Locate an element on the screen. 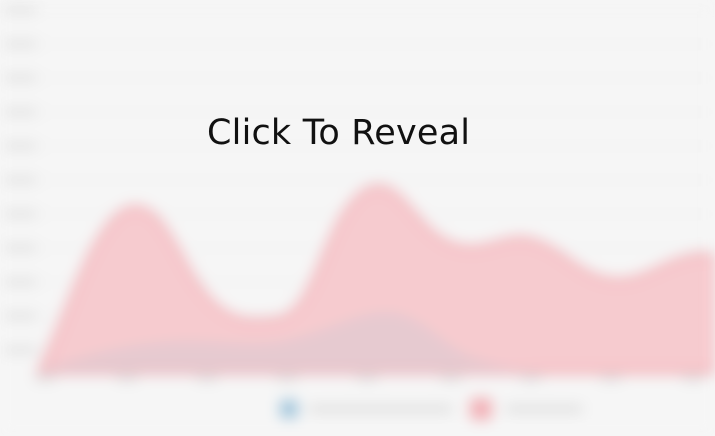  click-to-reveal-label: Click To Reveal is located at coordinates (357, 133).